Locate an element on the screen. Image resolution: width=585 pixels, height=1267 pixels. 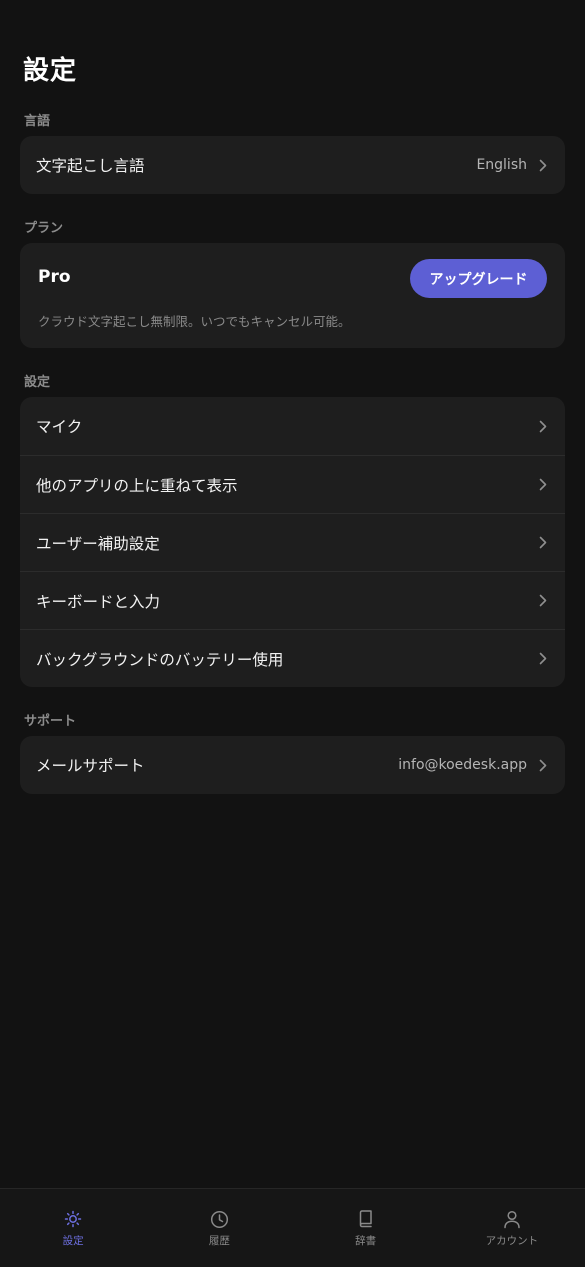
clock-icon is located at coordinates (219, 1219).